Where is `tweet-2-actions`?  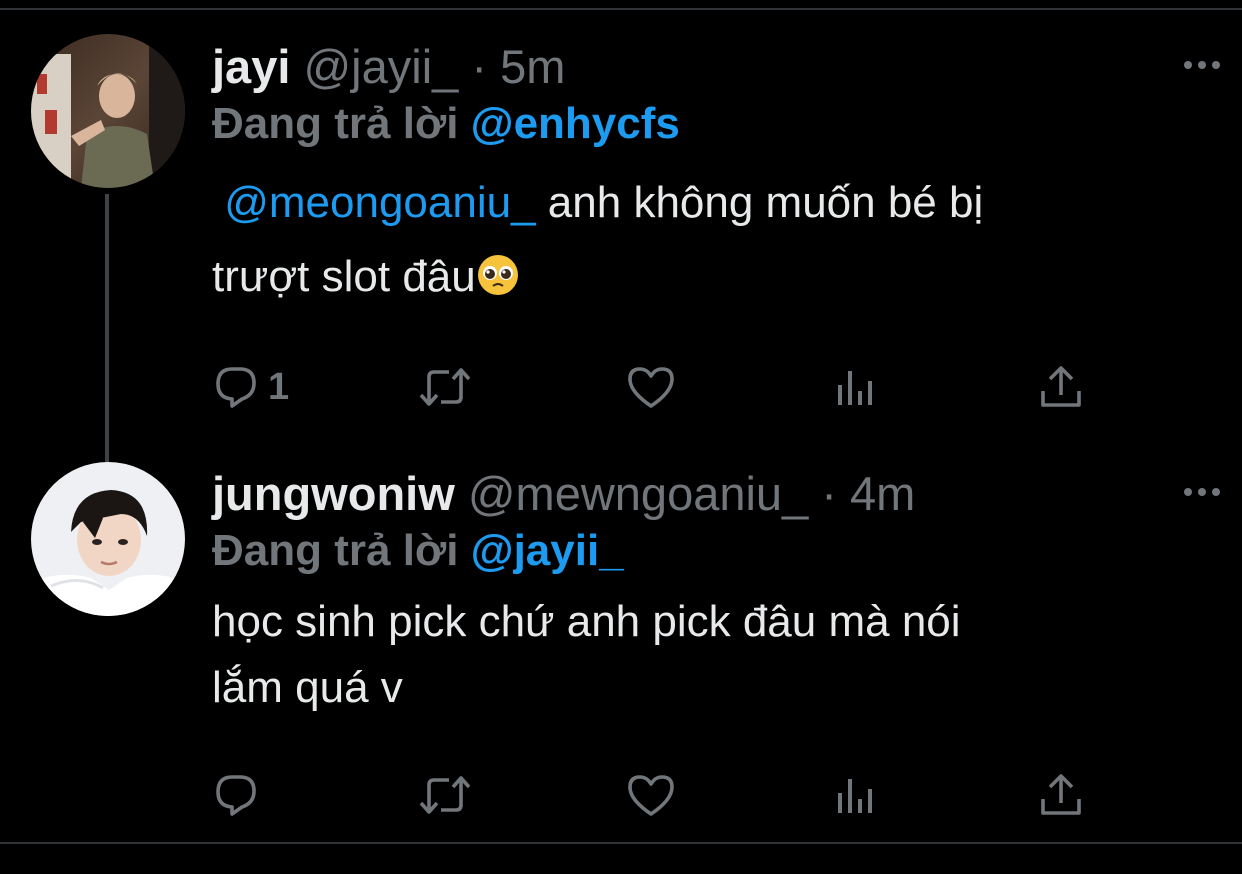
tweet-2-actions is located at coordinates (662, 795).